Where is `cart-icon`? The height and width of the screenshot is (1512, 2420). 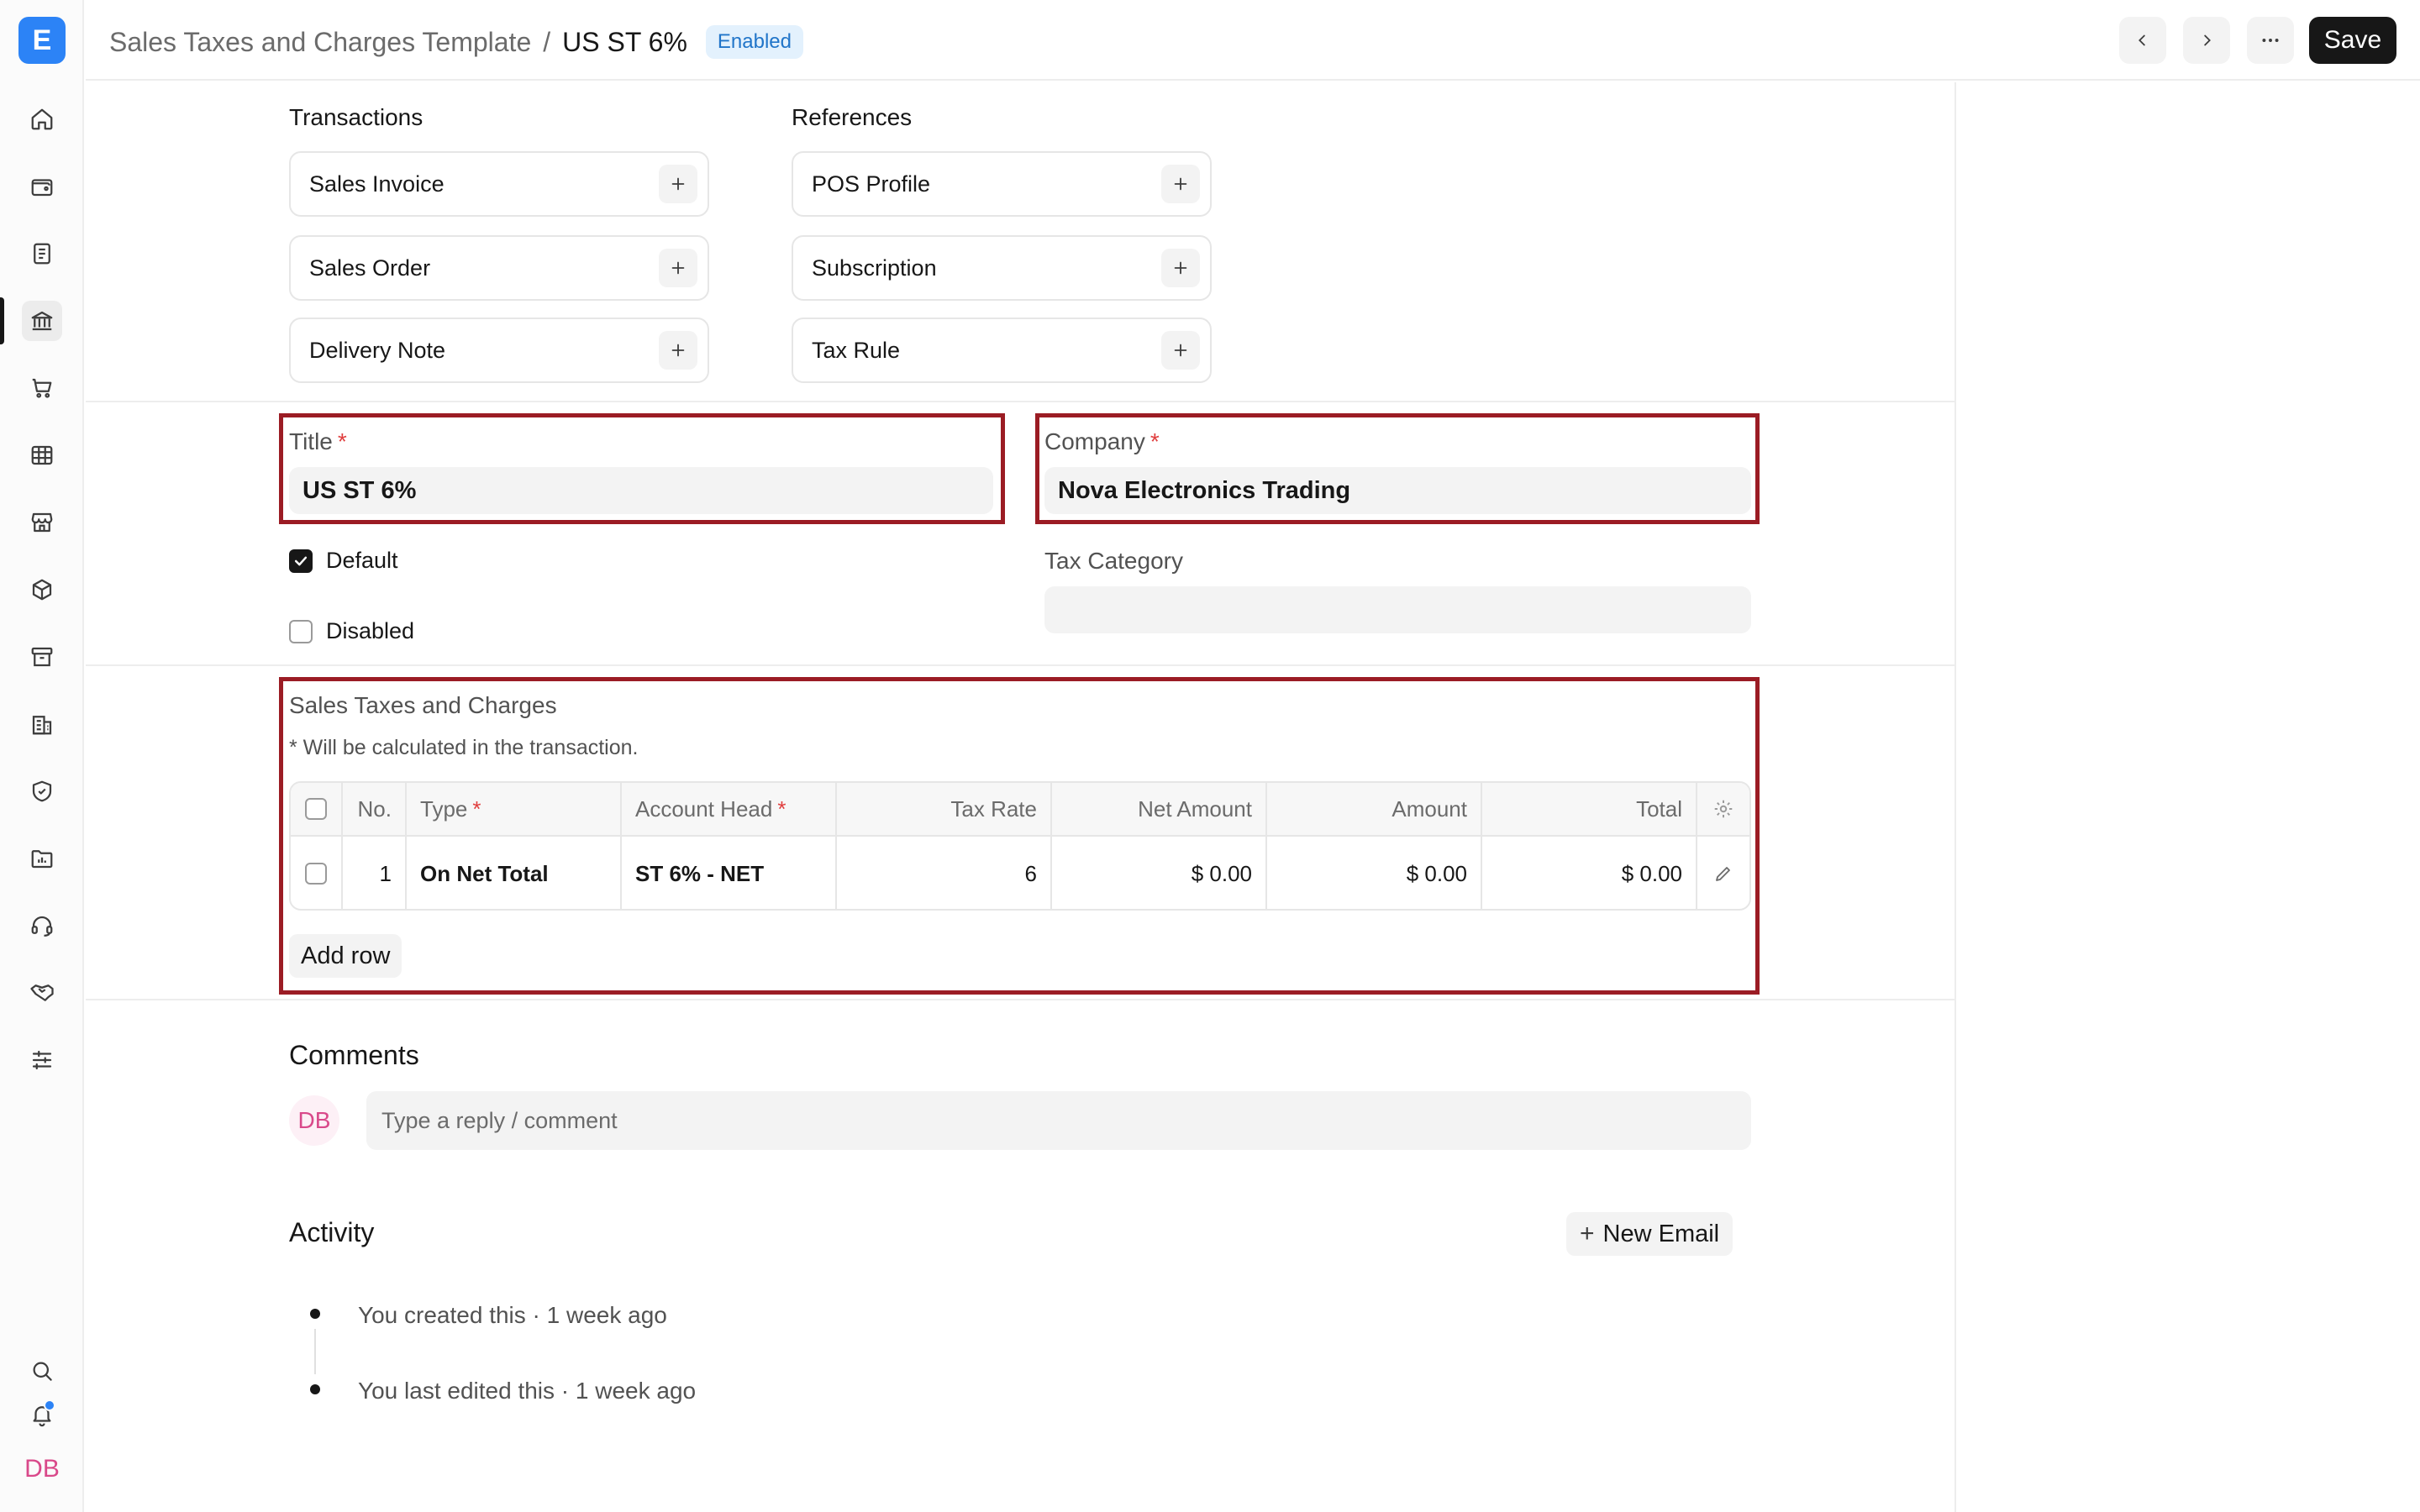
cart-icon is located at coordinates (42, 388).